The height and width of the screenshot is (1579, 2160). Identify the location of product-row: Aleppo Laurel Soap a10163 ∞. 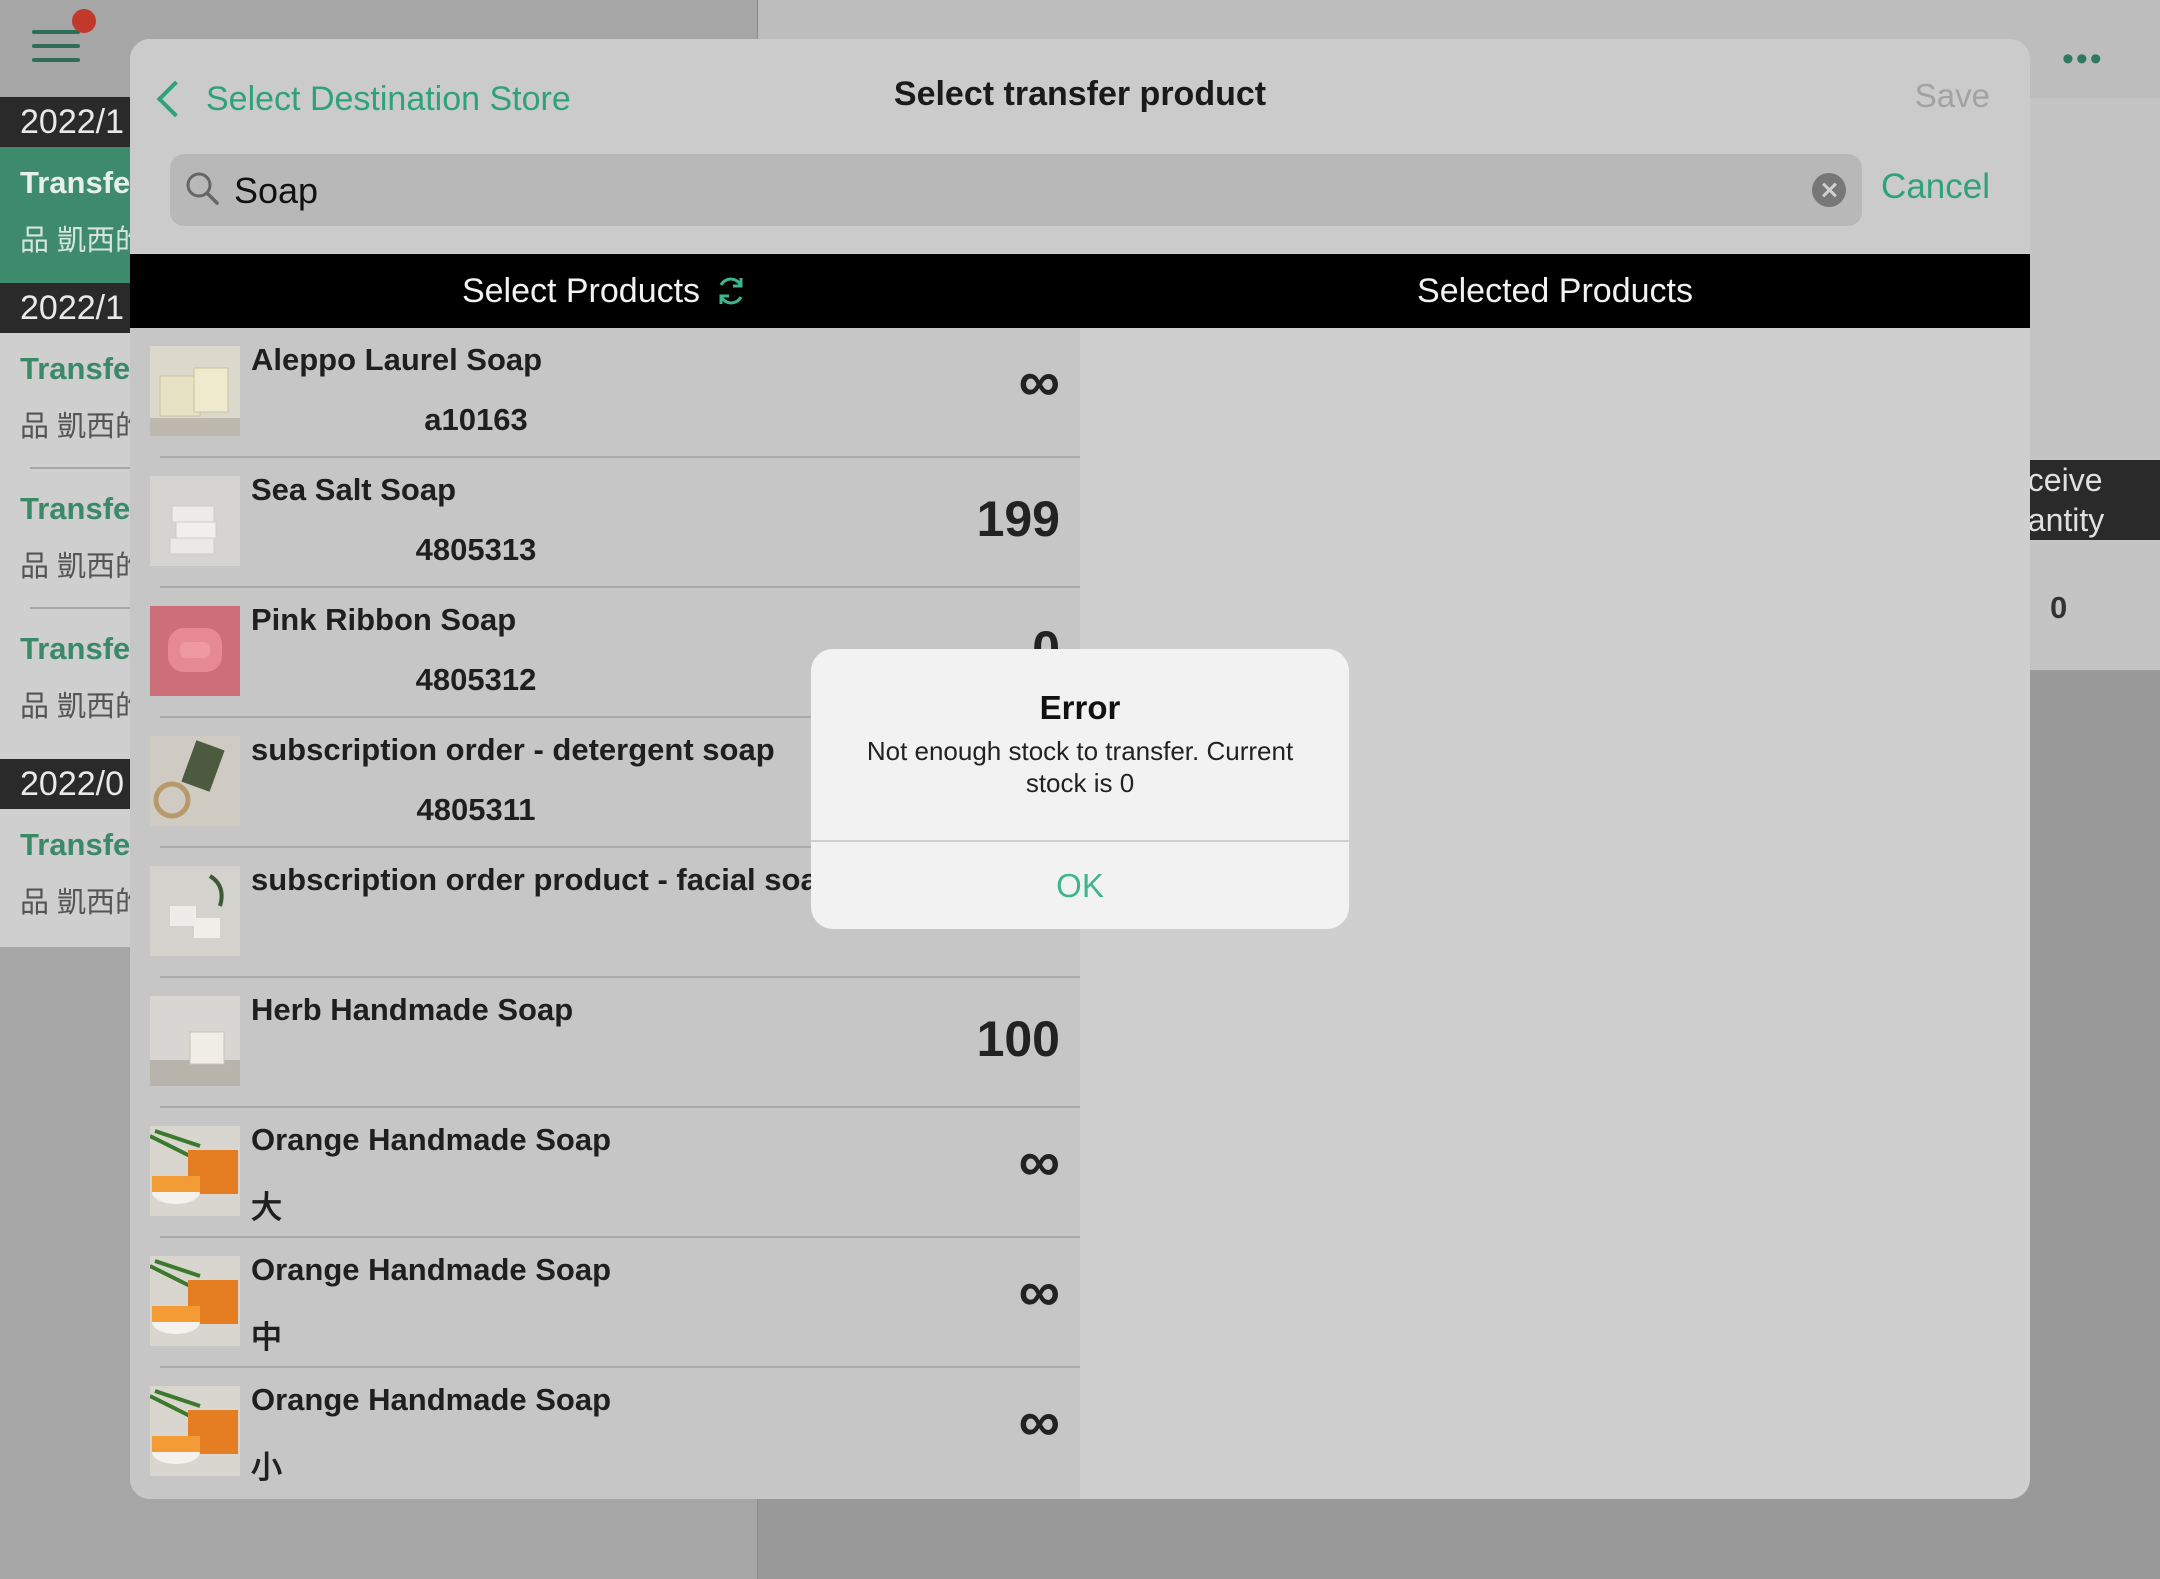
(605, 393).